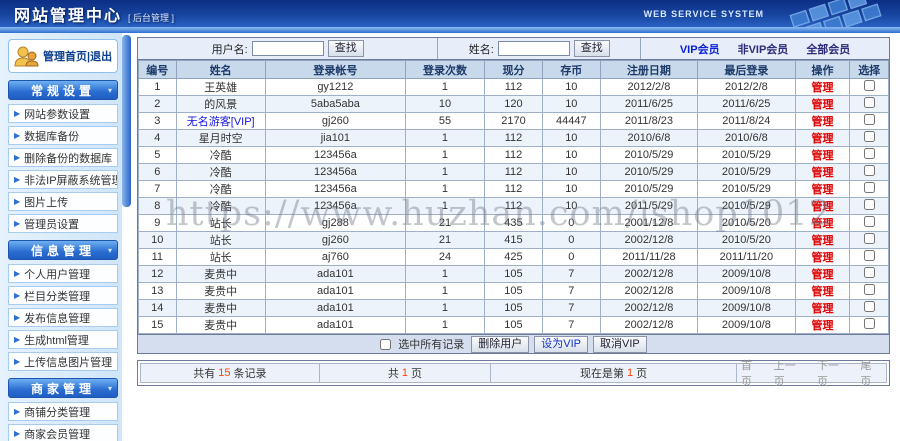 The height and width of the screenshot is (441, 900). I want to click on cell-account: ada101, so click(335, 274).